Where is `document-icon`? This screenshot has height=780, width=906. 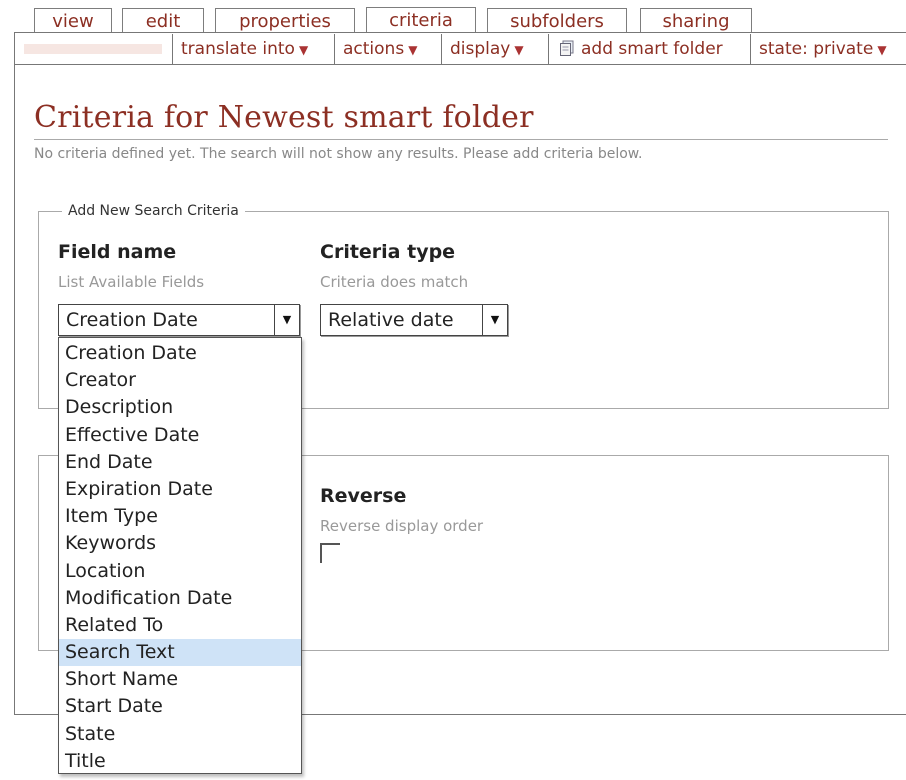 document-icon is located at coordinates (567, 48).